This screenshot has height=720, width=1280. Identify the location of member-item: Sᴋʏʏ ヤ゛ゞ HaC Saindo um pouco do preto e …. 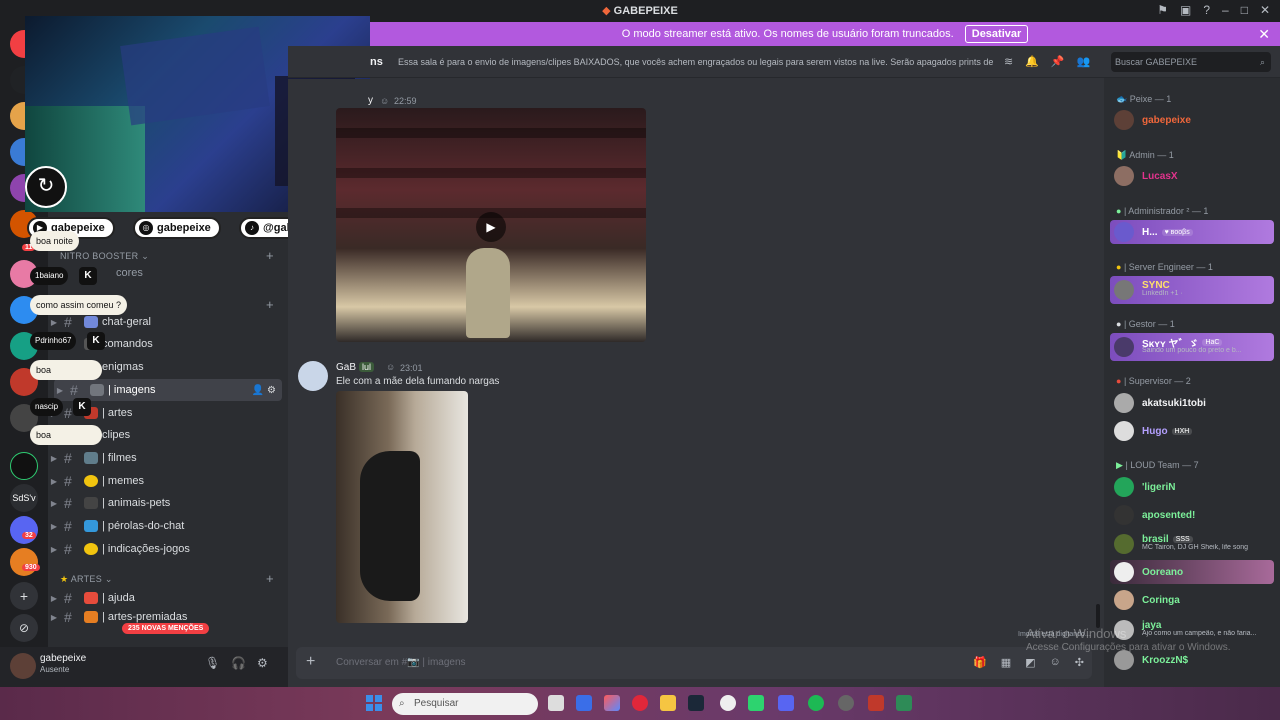
(1192, 347).